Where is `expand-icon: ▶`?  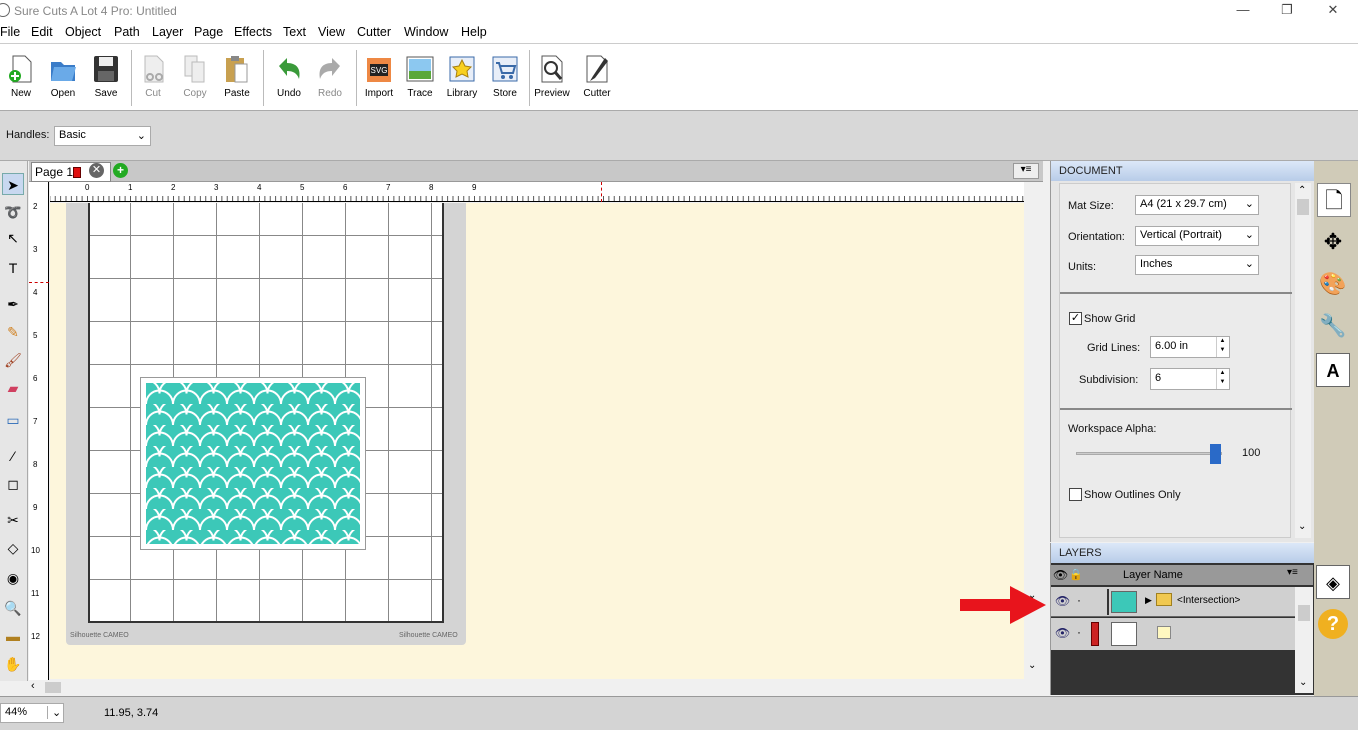 expand-icon: ▶ is located at coordinates (1148, 600).